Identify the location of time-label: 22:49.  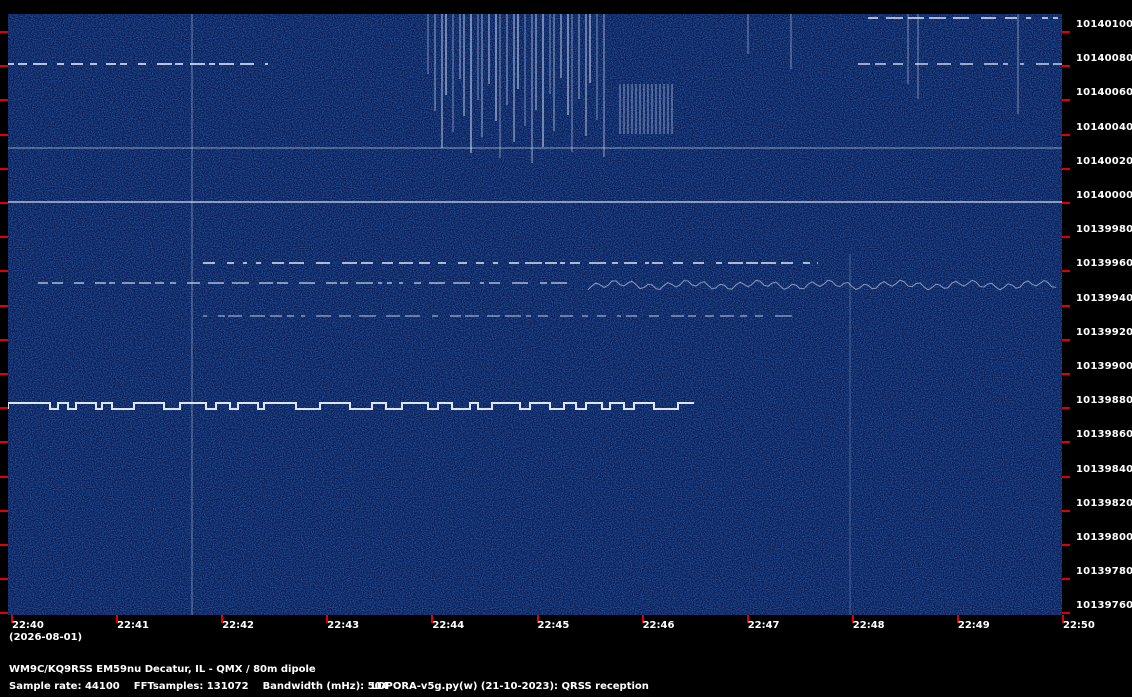
(973, 625).